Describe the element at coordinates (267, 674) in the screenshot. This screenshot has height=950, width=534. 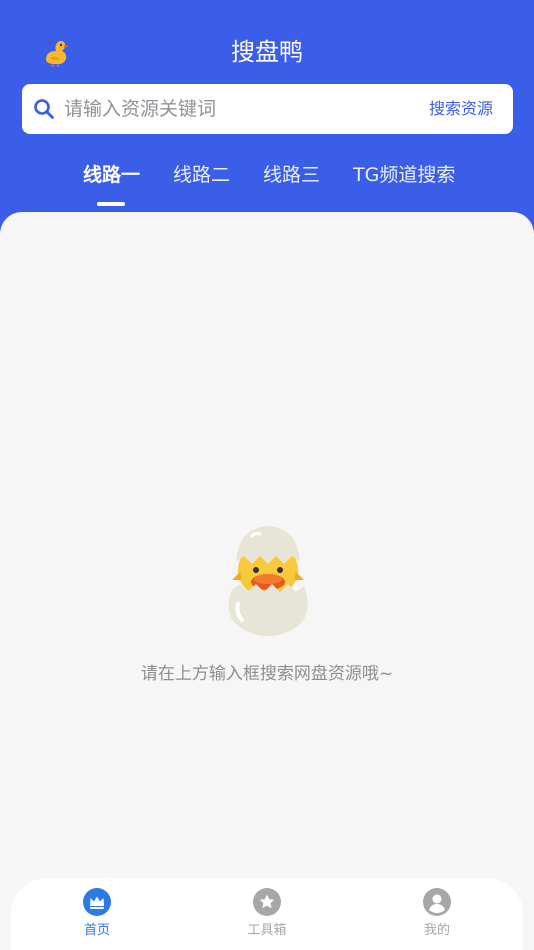
I see `empty-state-message: 请在上方输入框搜索网盘资源哦~` at that location.